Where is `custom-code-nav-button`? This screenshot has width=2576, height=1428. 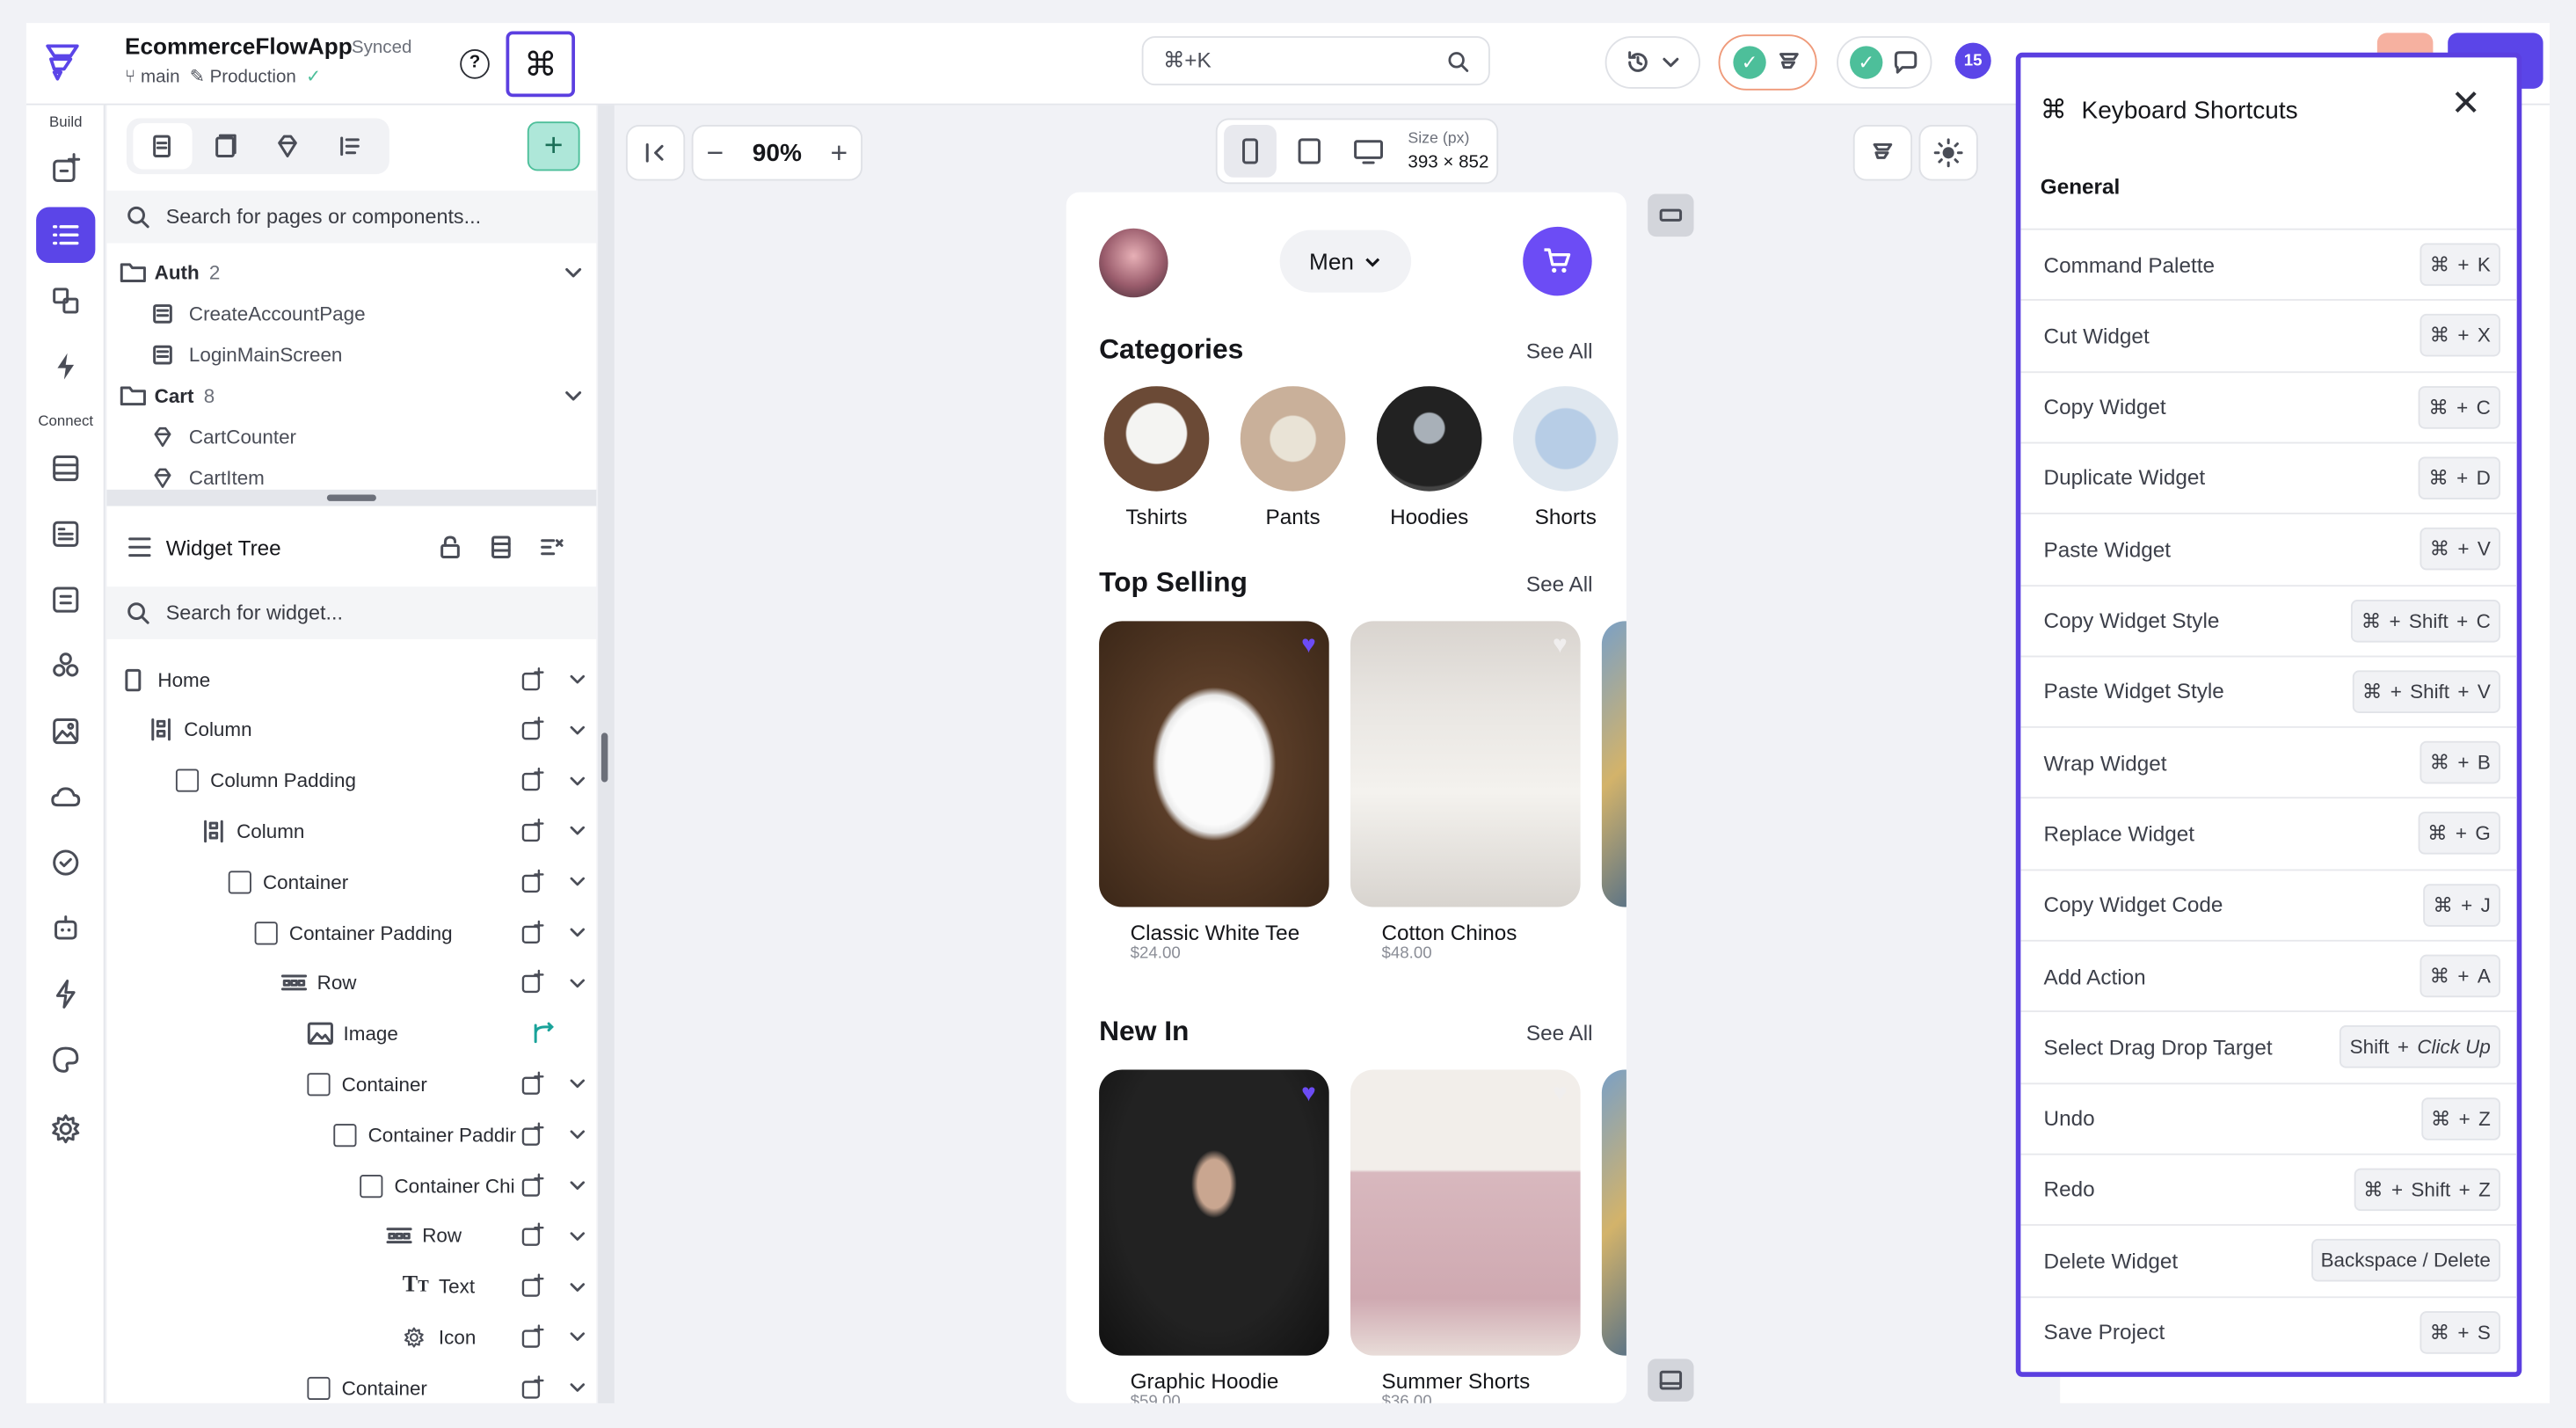 custom-code-nav-button is located at coordinates (65, 994).